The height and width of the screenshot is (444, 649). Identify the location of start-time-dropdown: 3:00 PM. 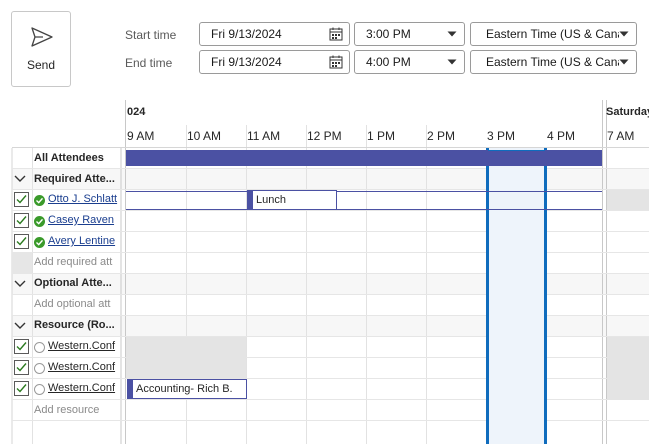
(409, 34).